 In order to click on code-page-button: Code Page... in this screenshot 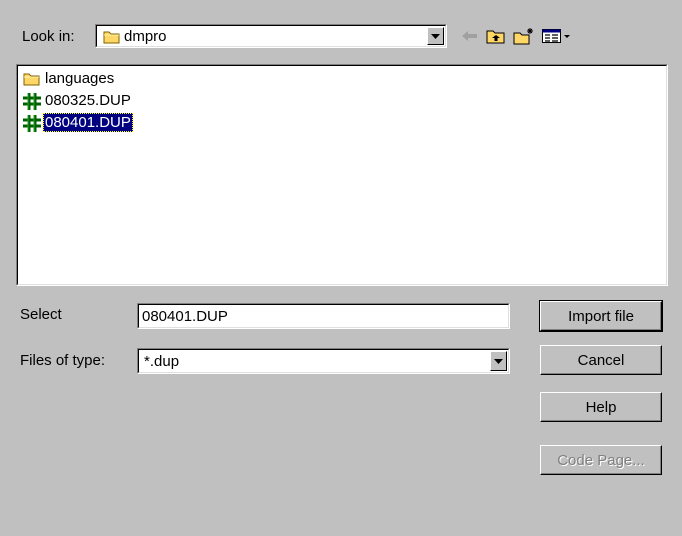, I will do `click(601, 460)`.